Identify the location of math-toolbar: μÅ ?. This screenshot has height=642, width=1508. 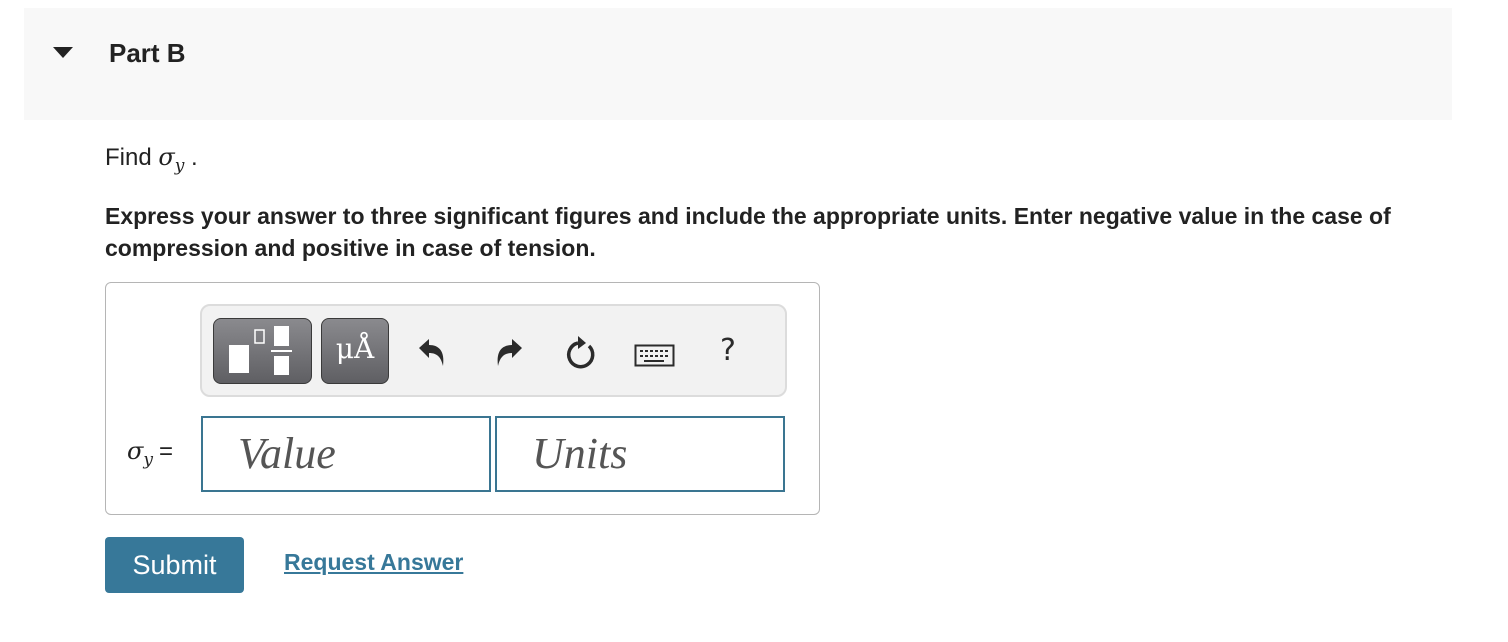
(493, 350).